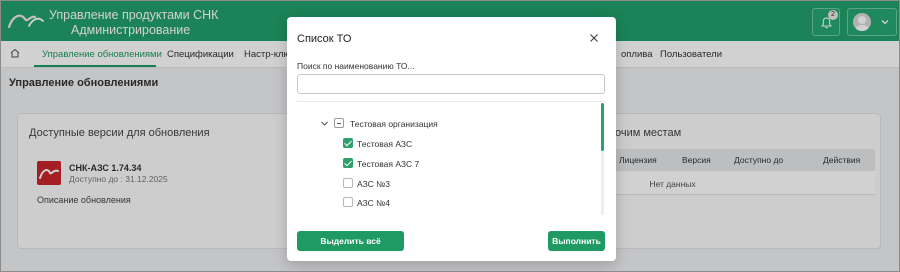 Image resolution: width=900 pixels, height=272 pixels. I want to click on tree-label-station: АЗС №3, so click(373, 184).